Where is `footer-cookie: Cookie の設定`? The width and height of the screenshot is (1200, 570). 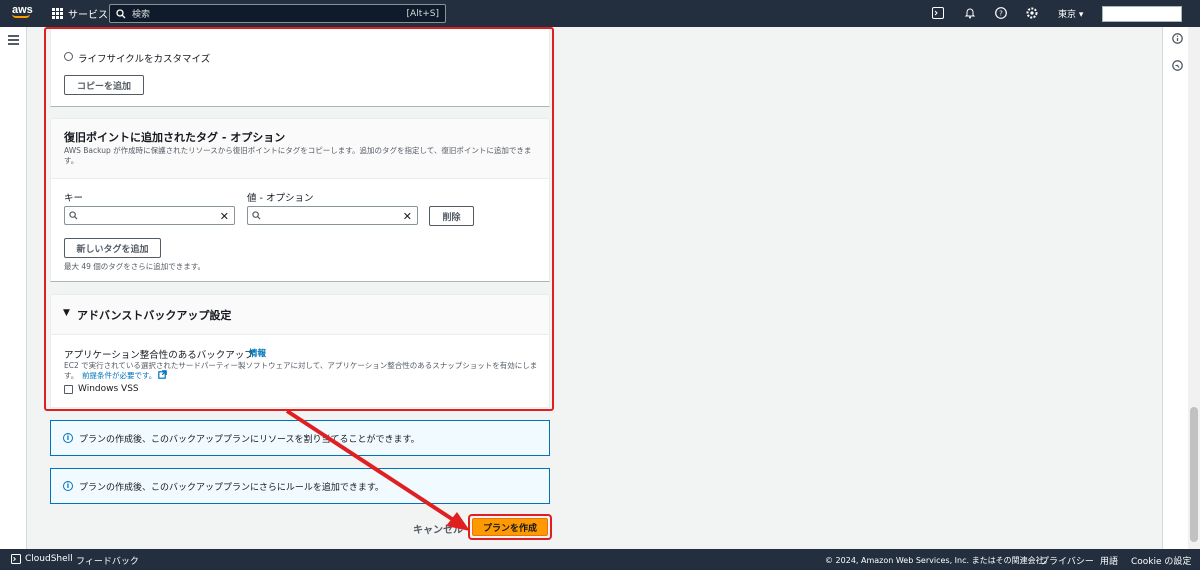 footer-cookie: Cookie の設定 is located at coordinates (1161, 560).